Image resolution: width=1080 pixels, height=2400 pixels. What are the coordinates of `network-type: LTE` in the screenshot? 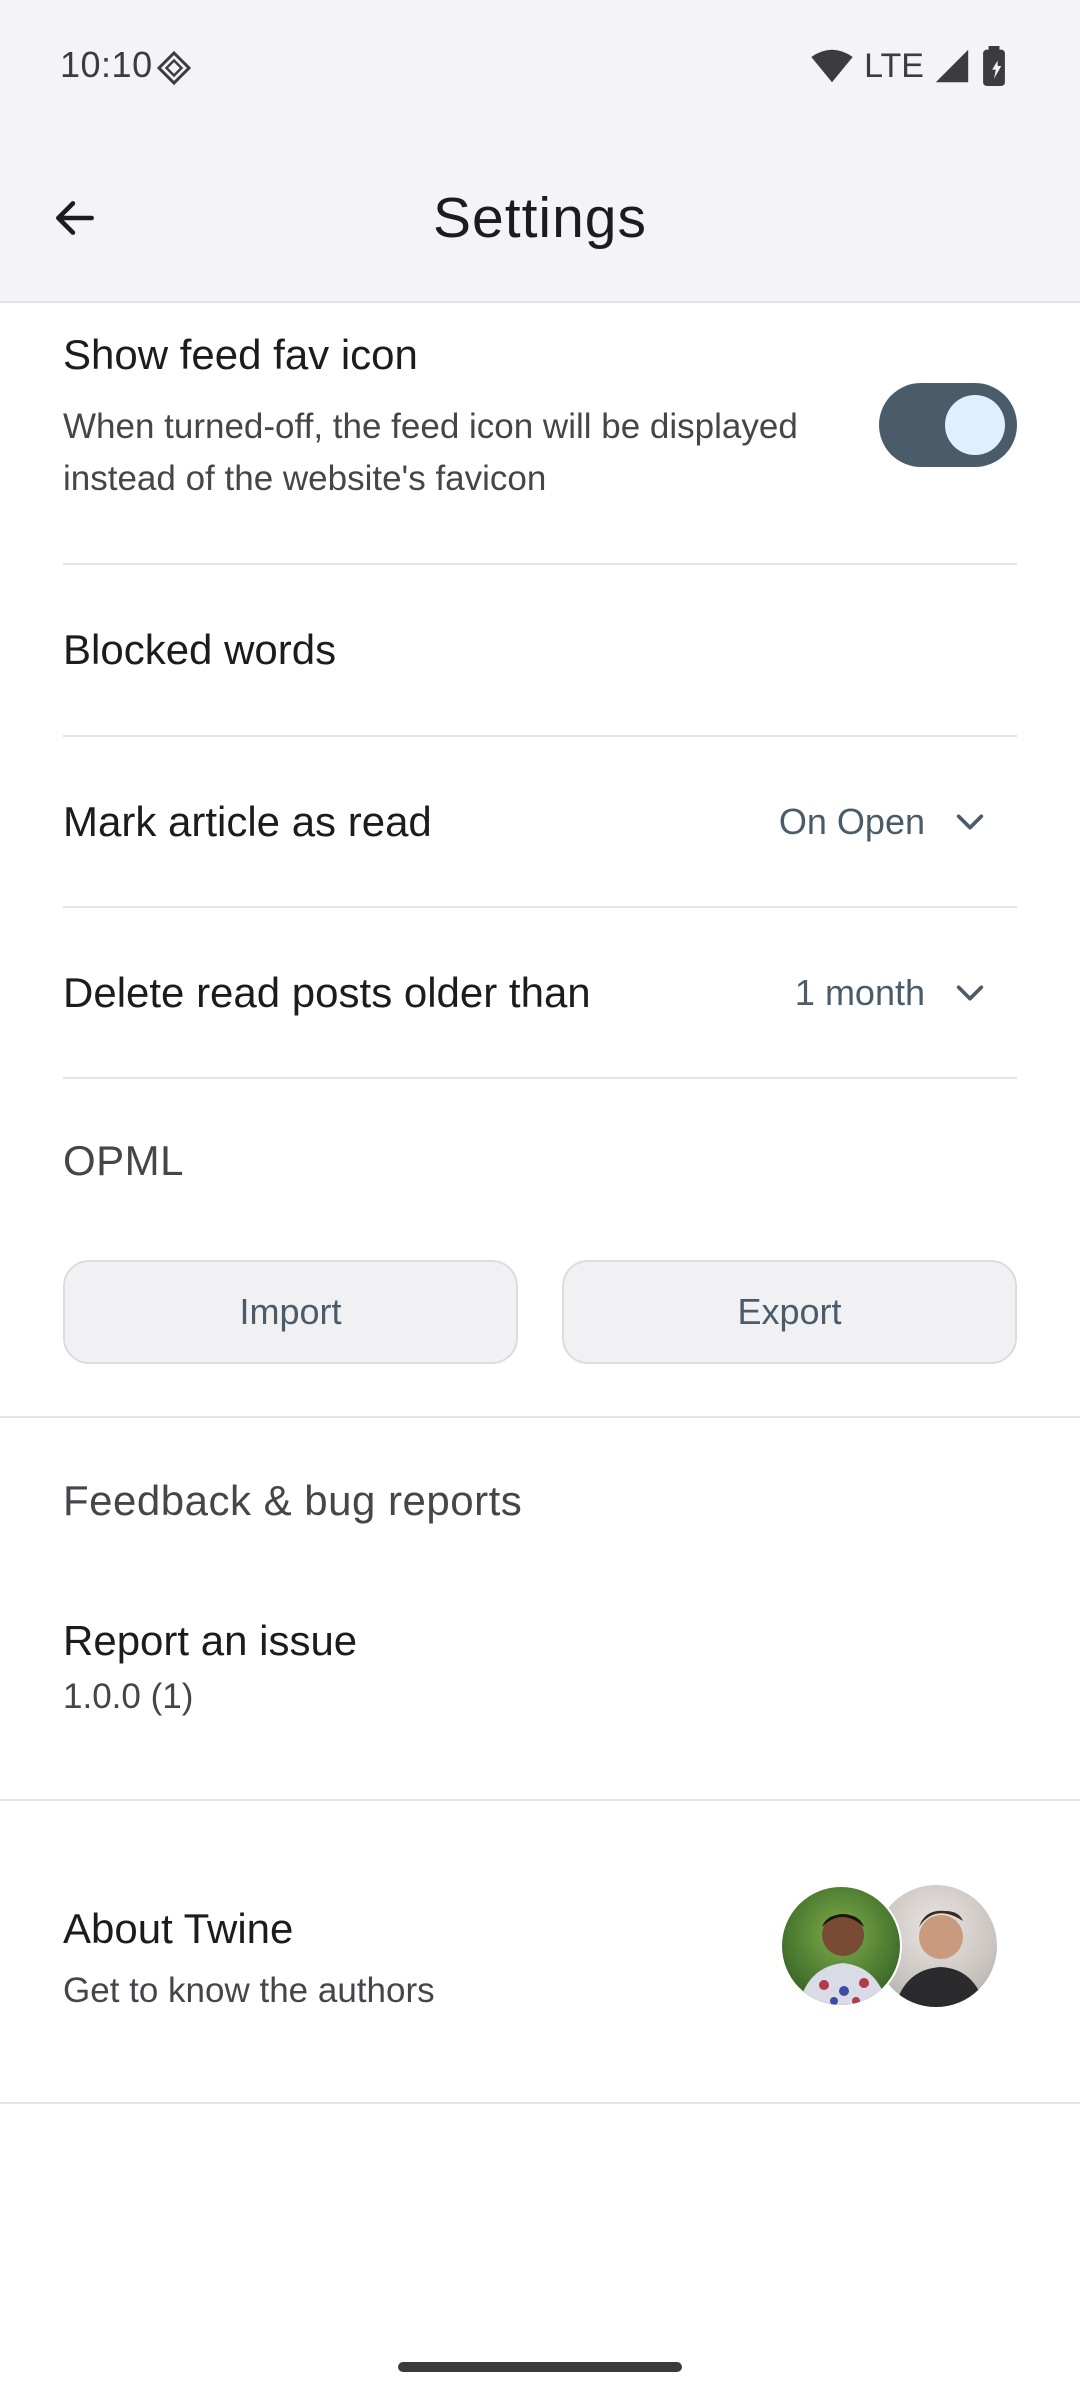 It's located at (894, 65).